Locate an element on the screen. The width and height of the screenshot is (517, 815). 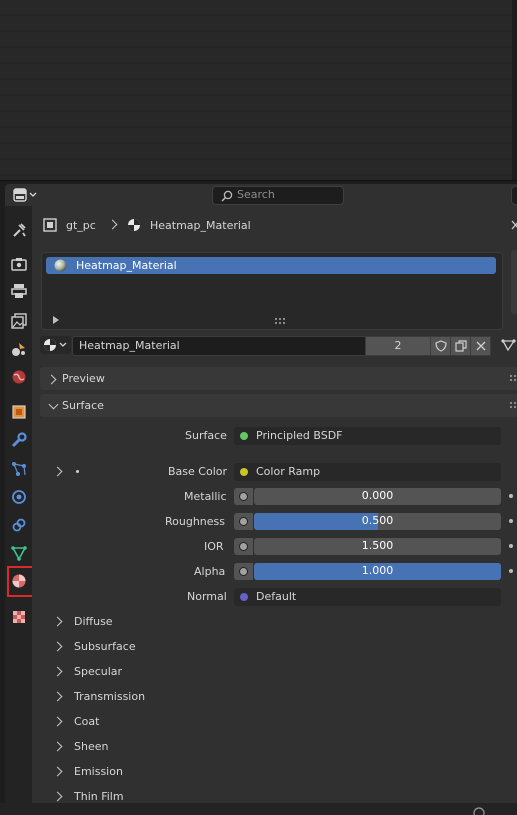
tab-output is located at coordinates (19, 291).